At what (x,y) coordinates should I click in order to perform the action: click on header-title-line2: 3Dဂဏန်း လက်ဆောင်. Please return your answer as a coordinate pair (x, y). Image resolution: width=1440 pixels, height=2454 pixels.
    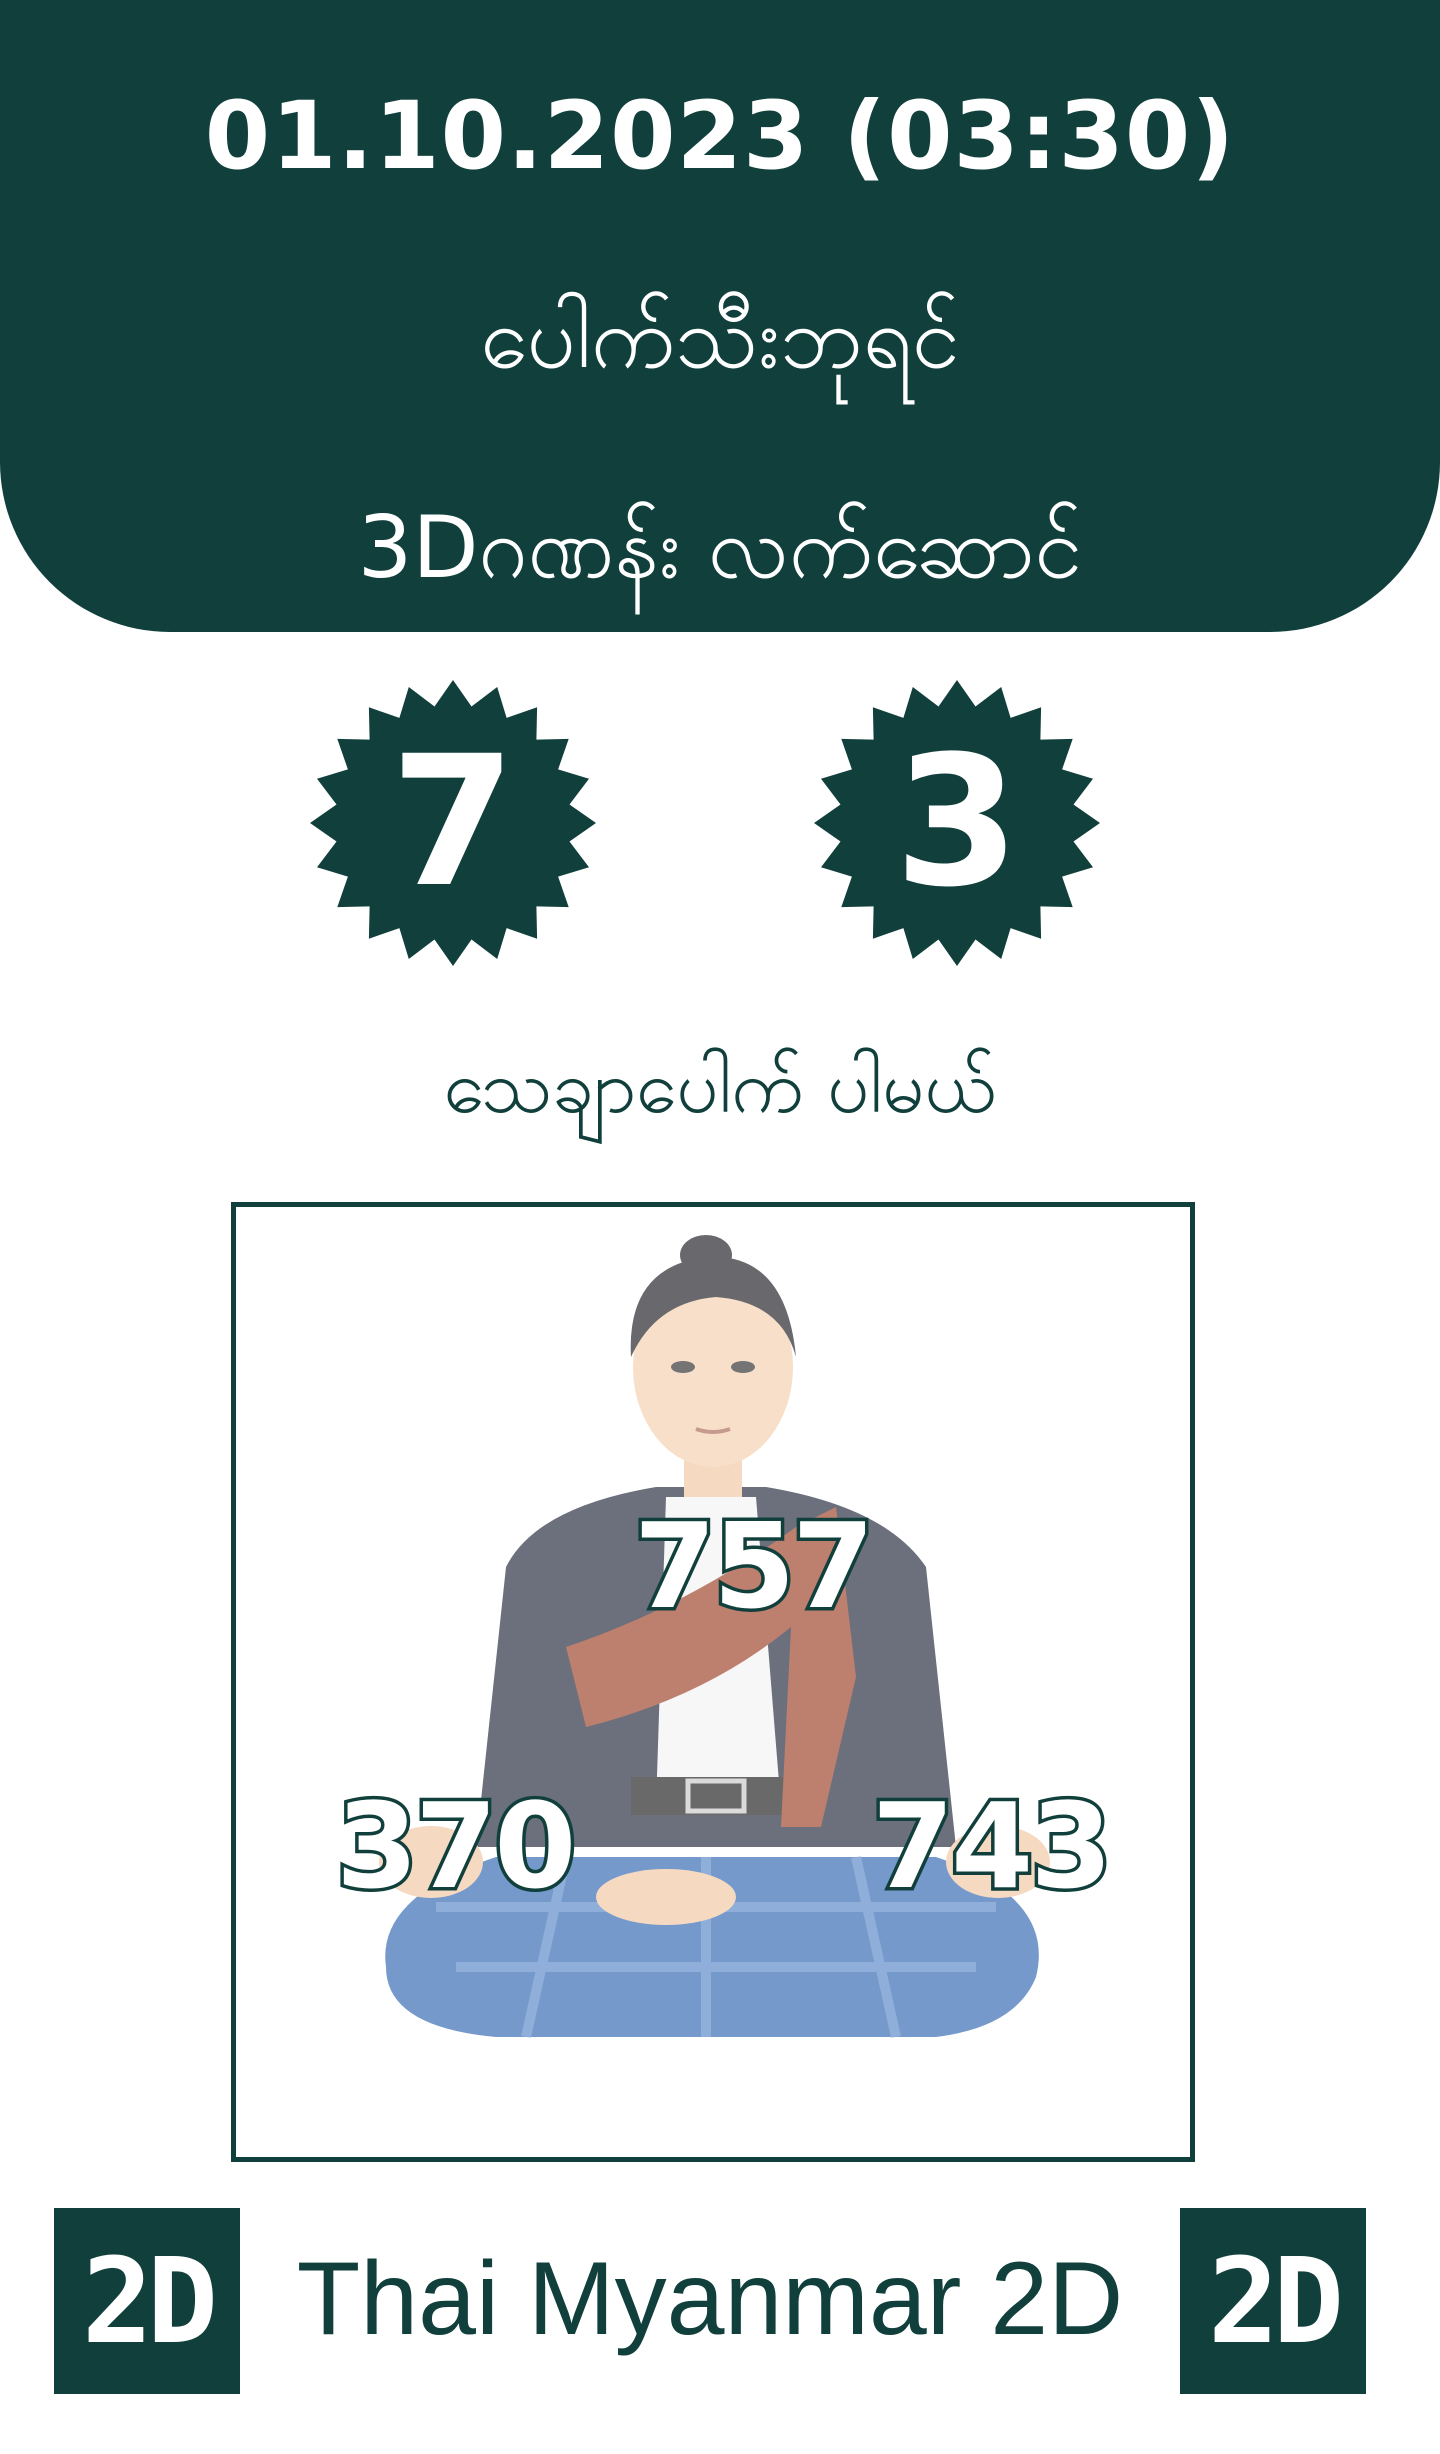
    Looking at the image, I should click on (720, 548).